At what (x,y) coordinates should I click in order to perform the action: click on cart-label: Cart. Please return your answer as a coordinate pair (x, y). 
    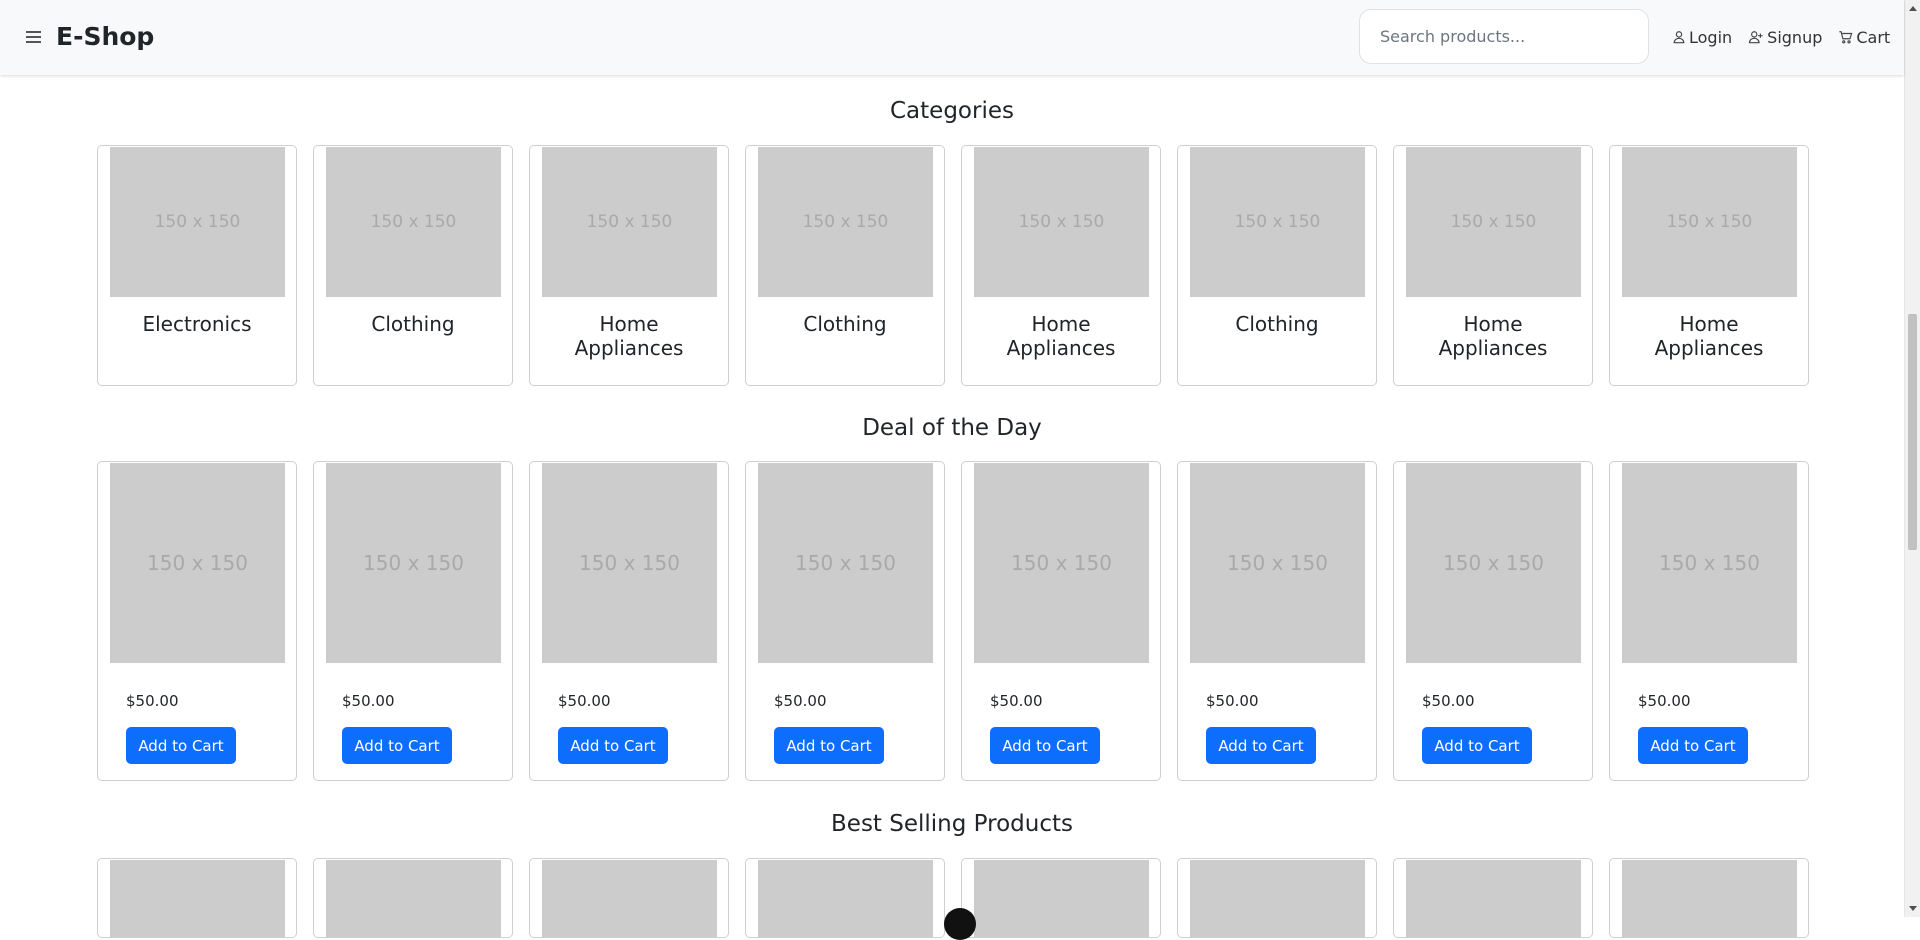
    Looking at the image, I should click on (1873, 37).